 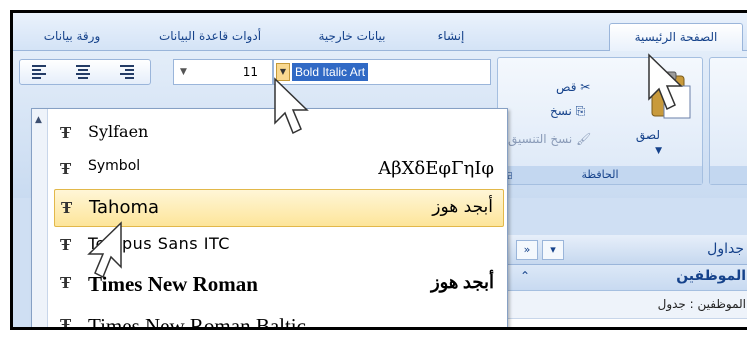 I want to click on tab-database-tools: أدوات قاعدة البيانات, so click(x=210, y=37).